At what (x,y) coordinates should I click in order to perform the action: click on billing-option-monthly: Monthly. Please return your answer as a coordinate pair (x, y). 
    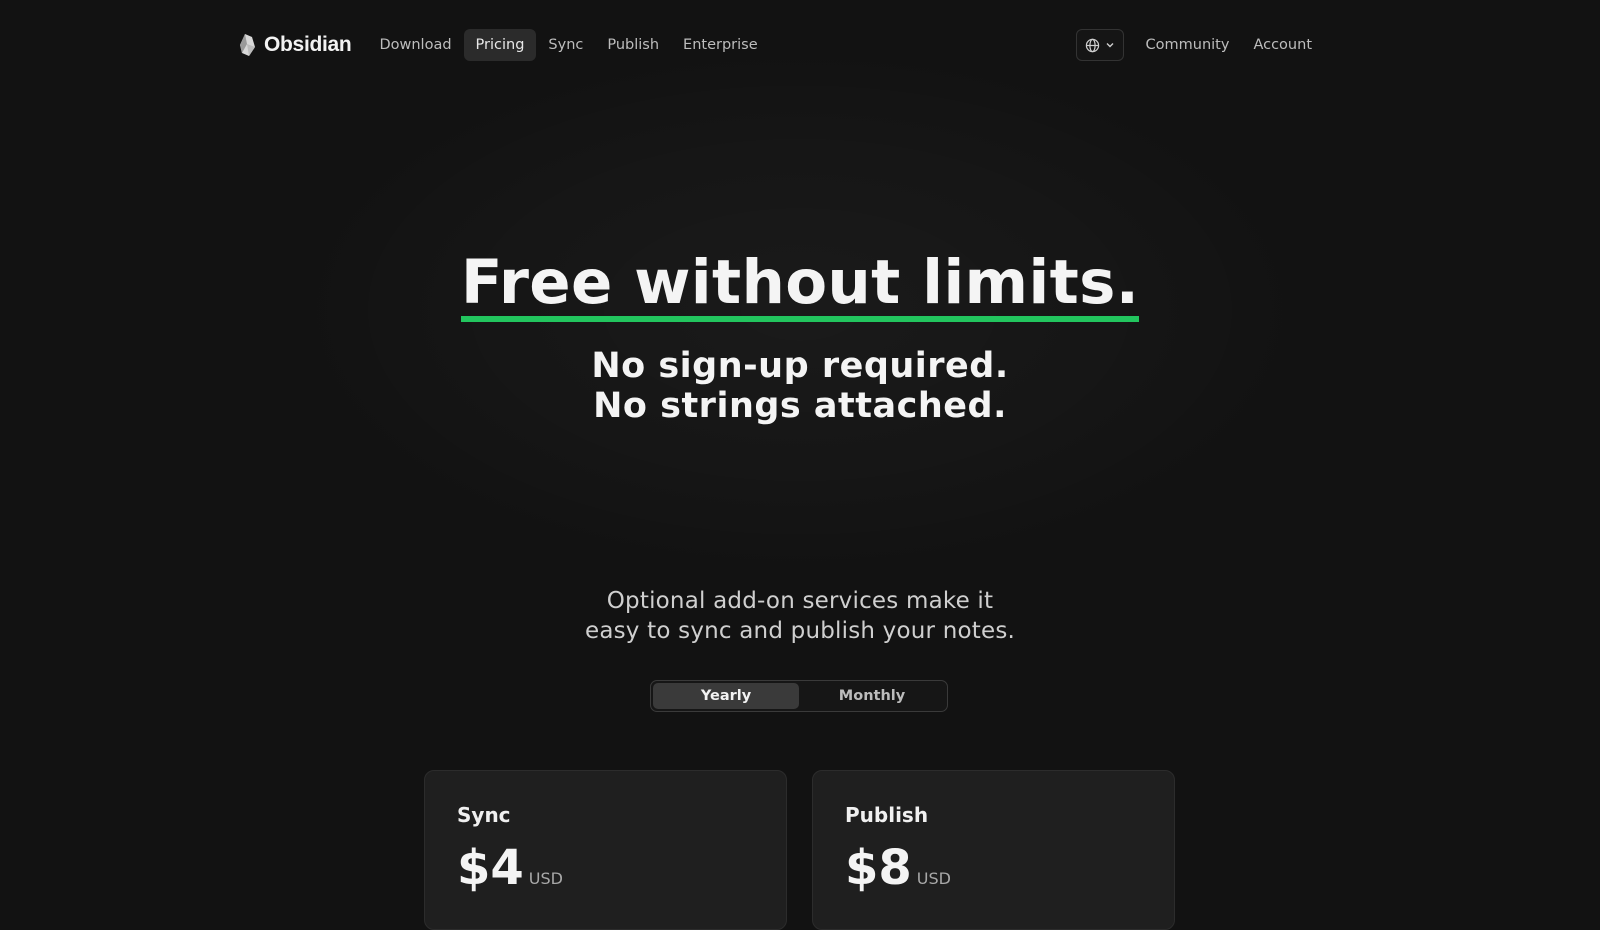
    Looking at the image, I should click on (872, 696).